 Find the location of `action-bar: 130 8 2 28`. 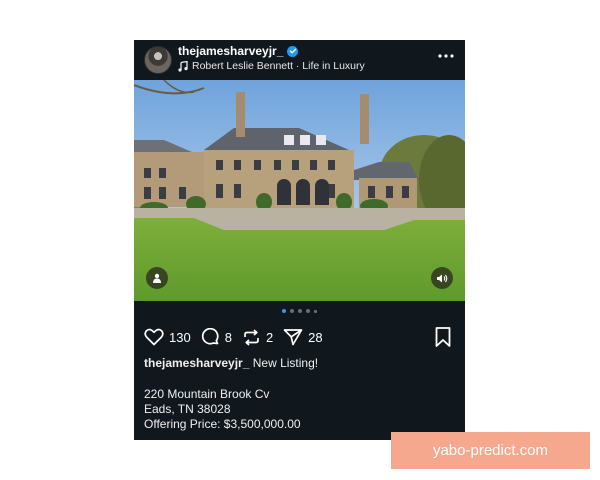

action-bar: 130 8 2 28 is located at coordinates (238, 337).